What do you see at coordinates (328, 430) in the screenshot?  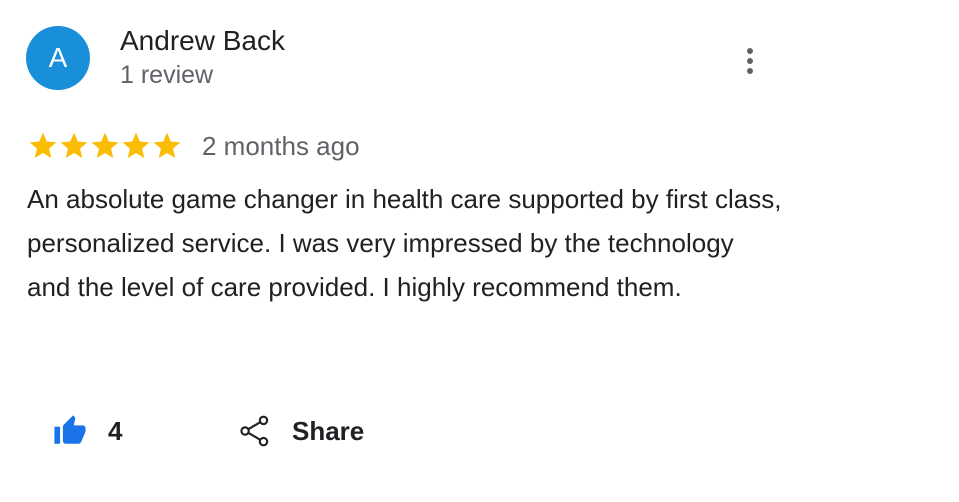 I see `share-label: Share` at bounding box center [328, 430].